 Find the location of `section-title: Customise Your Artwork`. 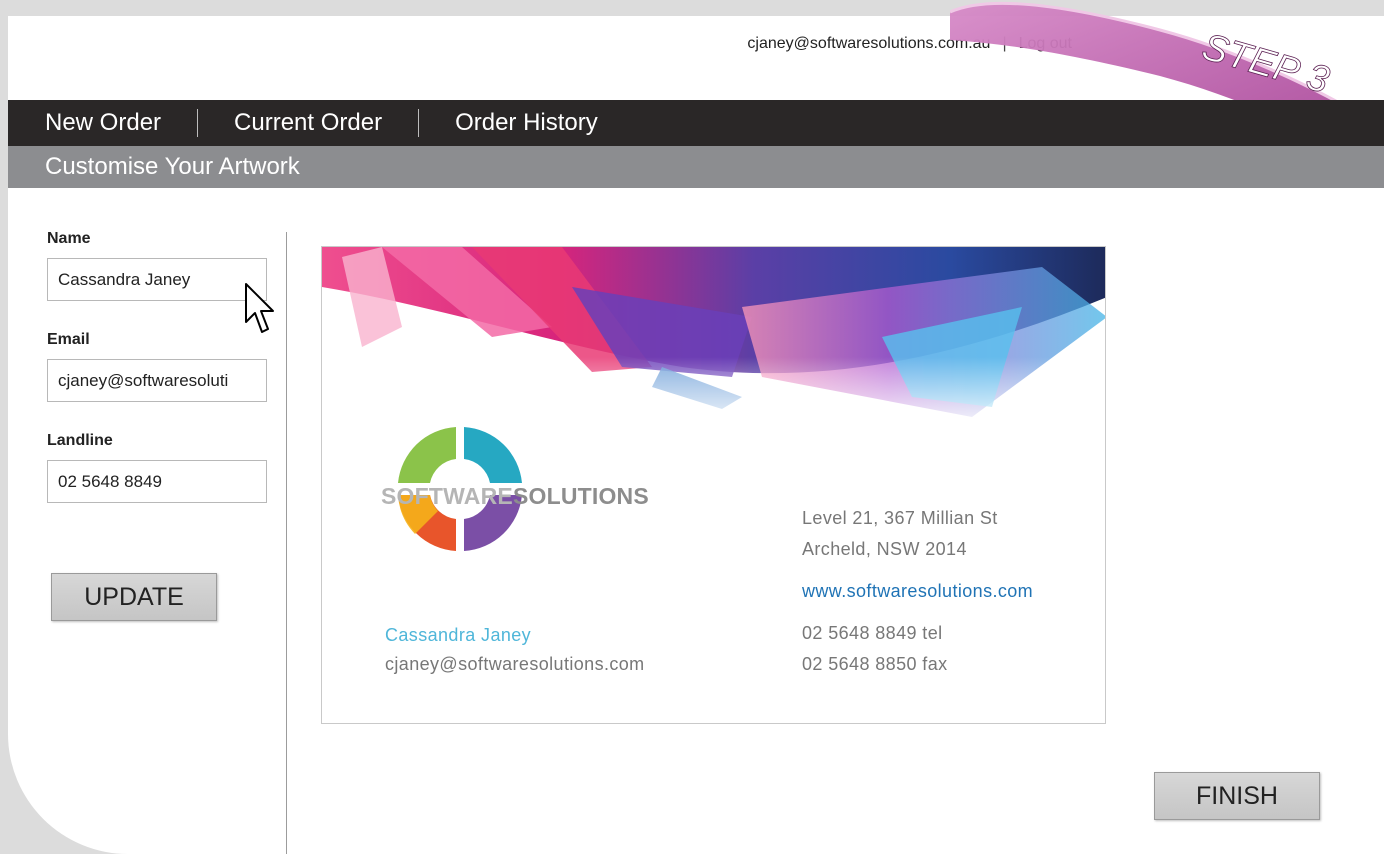

section-title: Customise Your Artwork is located at coordinates (172, 166).